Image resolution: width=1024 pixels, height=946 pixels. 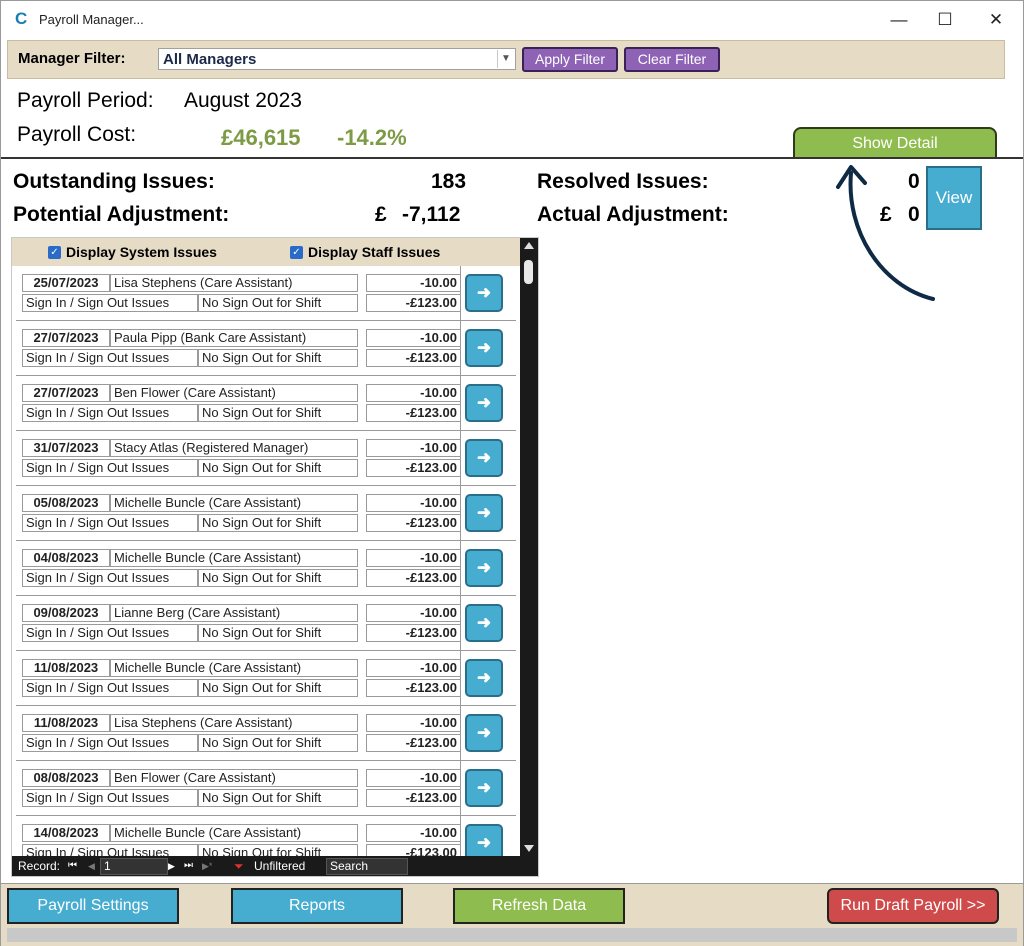 What do you see at coordinates (945, 20) in the screenshot?
I see `maximize-icon: ☐` at bounding box center [945, 20].